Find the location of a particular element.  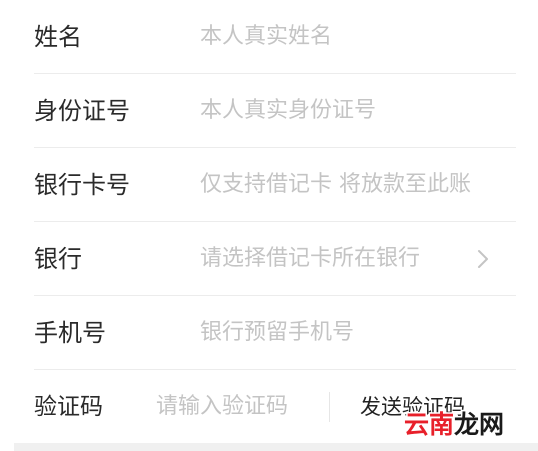

phone-row: 手机号 银行预留手机号 is located at coordinates (275, 333).